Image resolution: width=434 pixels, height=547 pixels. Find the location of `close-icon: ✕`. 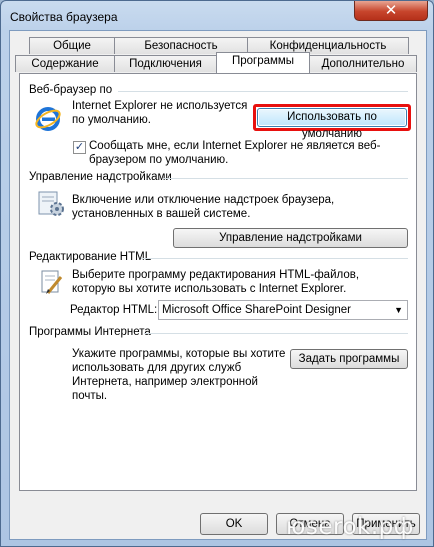

close-icon: ✕ is located at coordinates (391, 10).